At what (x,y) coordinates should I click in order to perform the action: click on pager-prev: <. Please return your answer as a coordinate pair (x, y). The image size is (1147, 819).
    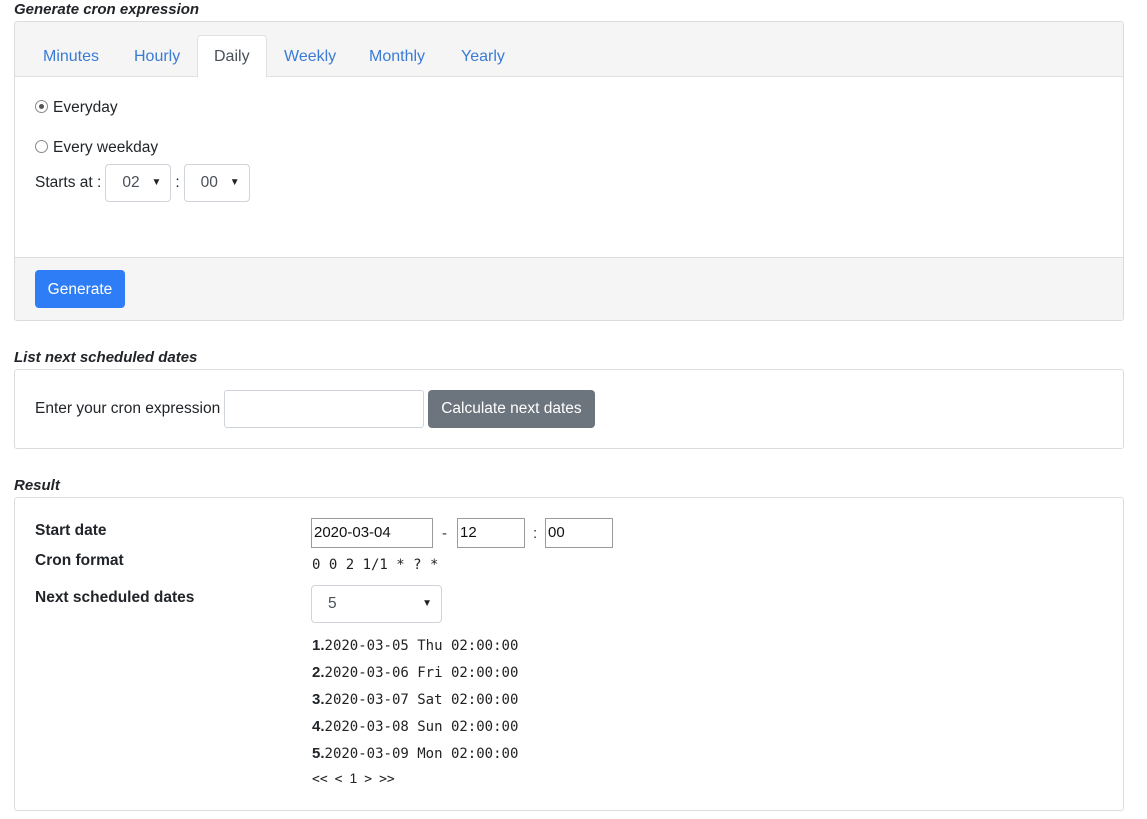
    Looking at the image, I should click on (339, 779).